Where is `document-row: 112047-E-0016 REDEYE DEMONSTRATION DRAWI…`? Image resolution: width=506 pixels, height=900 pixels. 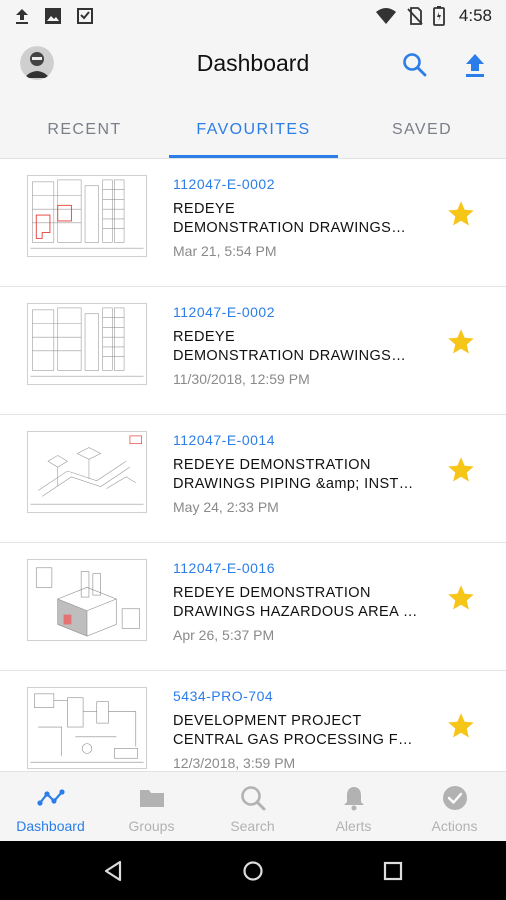 document-row: 112047-E-0016 REDEYE DEMONSTRATION DRAWI… is located at coordinates (253, 607).